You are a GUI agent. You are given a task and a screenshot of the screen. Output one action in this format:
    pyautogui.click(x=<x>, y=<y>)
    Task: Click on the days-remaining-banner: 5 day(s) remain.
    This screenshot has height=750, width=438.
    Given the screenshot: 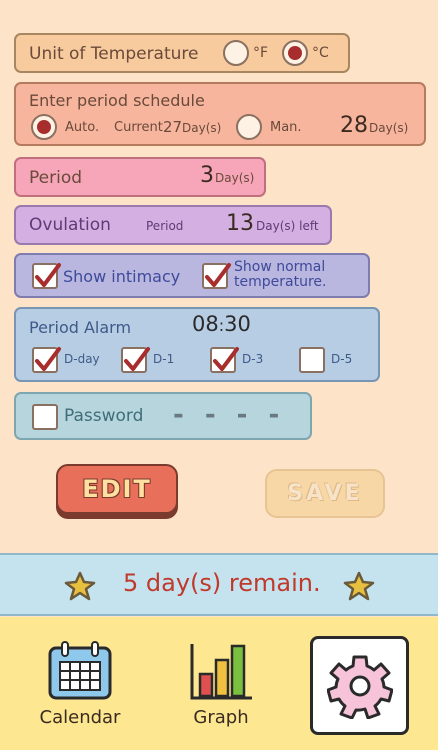 What is the action you would take?
    pyautogui.click(x=219, y=584)
    